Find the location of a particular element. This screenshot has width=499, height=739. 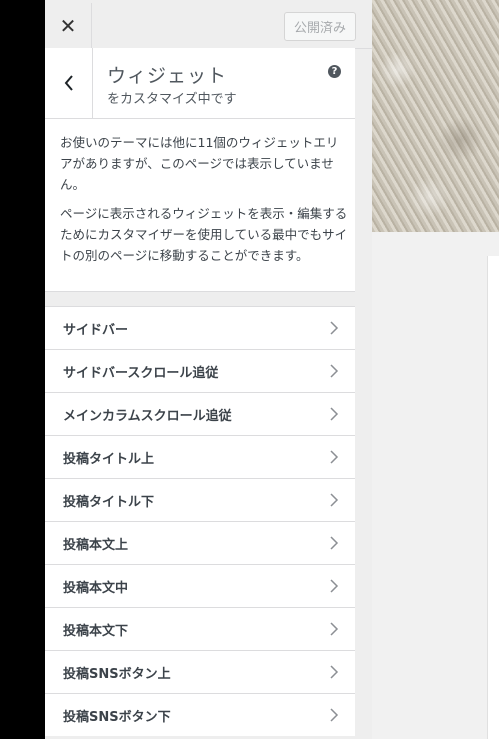

back-button is located at coordinates (69, 83).